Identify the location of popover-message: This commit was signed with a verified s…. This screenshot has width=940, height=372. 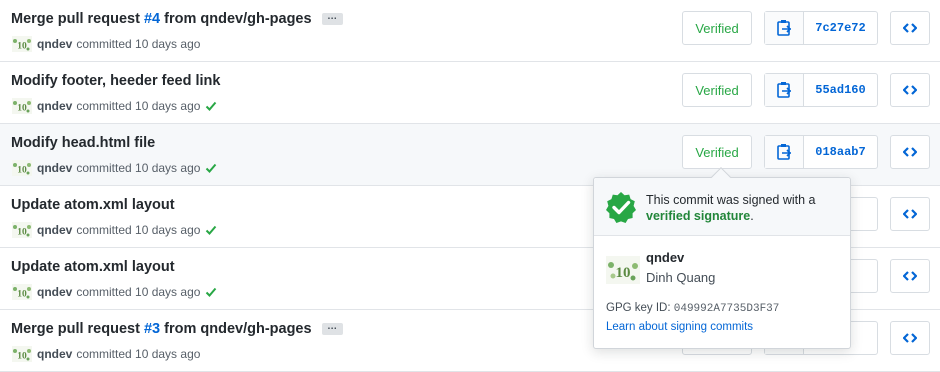
(746, 208).